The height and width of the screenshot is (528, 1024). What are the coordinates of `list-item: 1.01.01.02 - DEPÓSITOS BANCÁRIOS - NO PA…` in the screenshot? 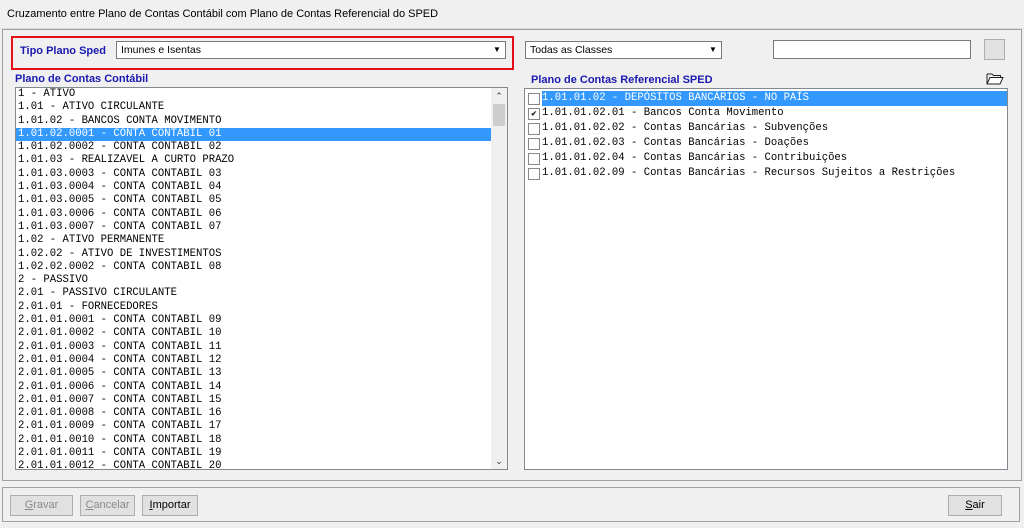 It's located at (766, 98).